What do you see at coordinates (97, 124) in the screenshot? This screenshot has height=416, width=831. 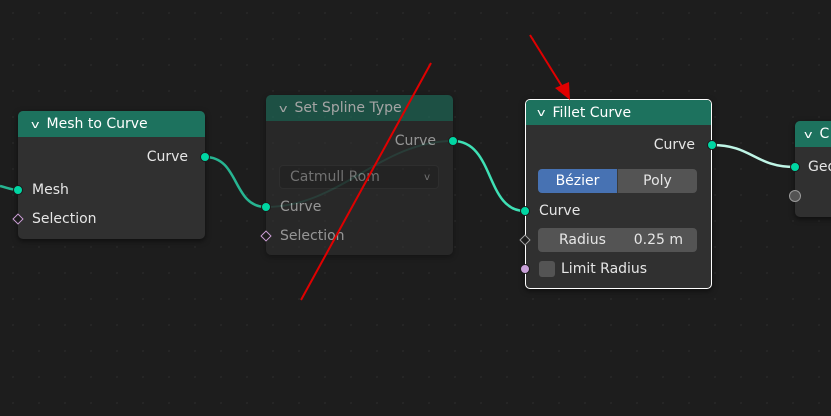 I see `node-title: Mesh to Curve` at bounding box center [97, 124].